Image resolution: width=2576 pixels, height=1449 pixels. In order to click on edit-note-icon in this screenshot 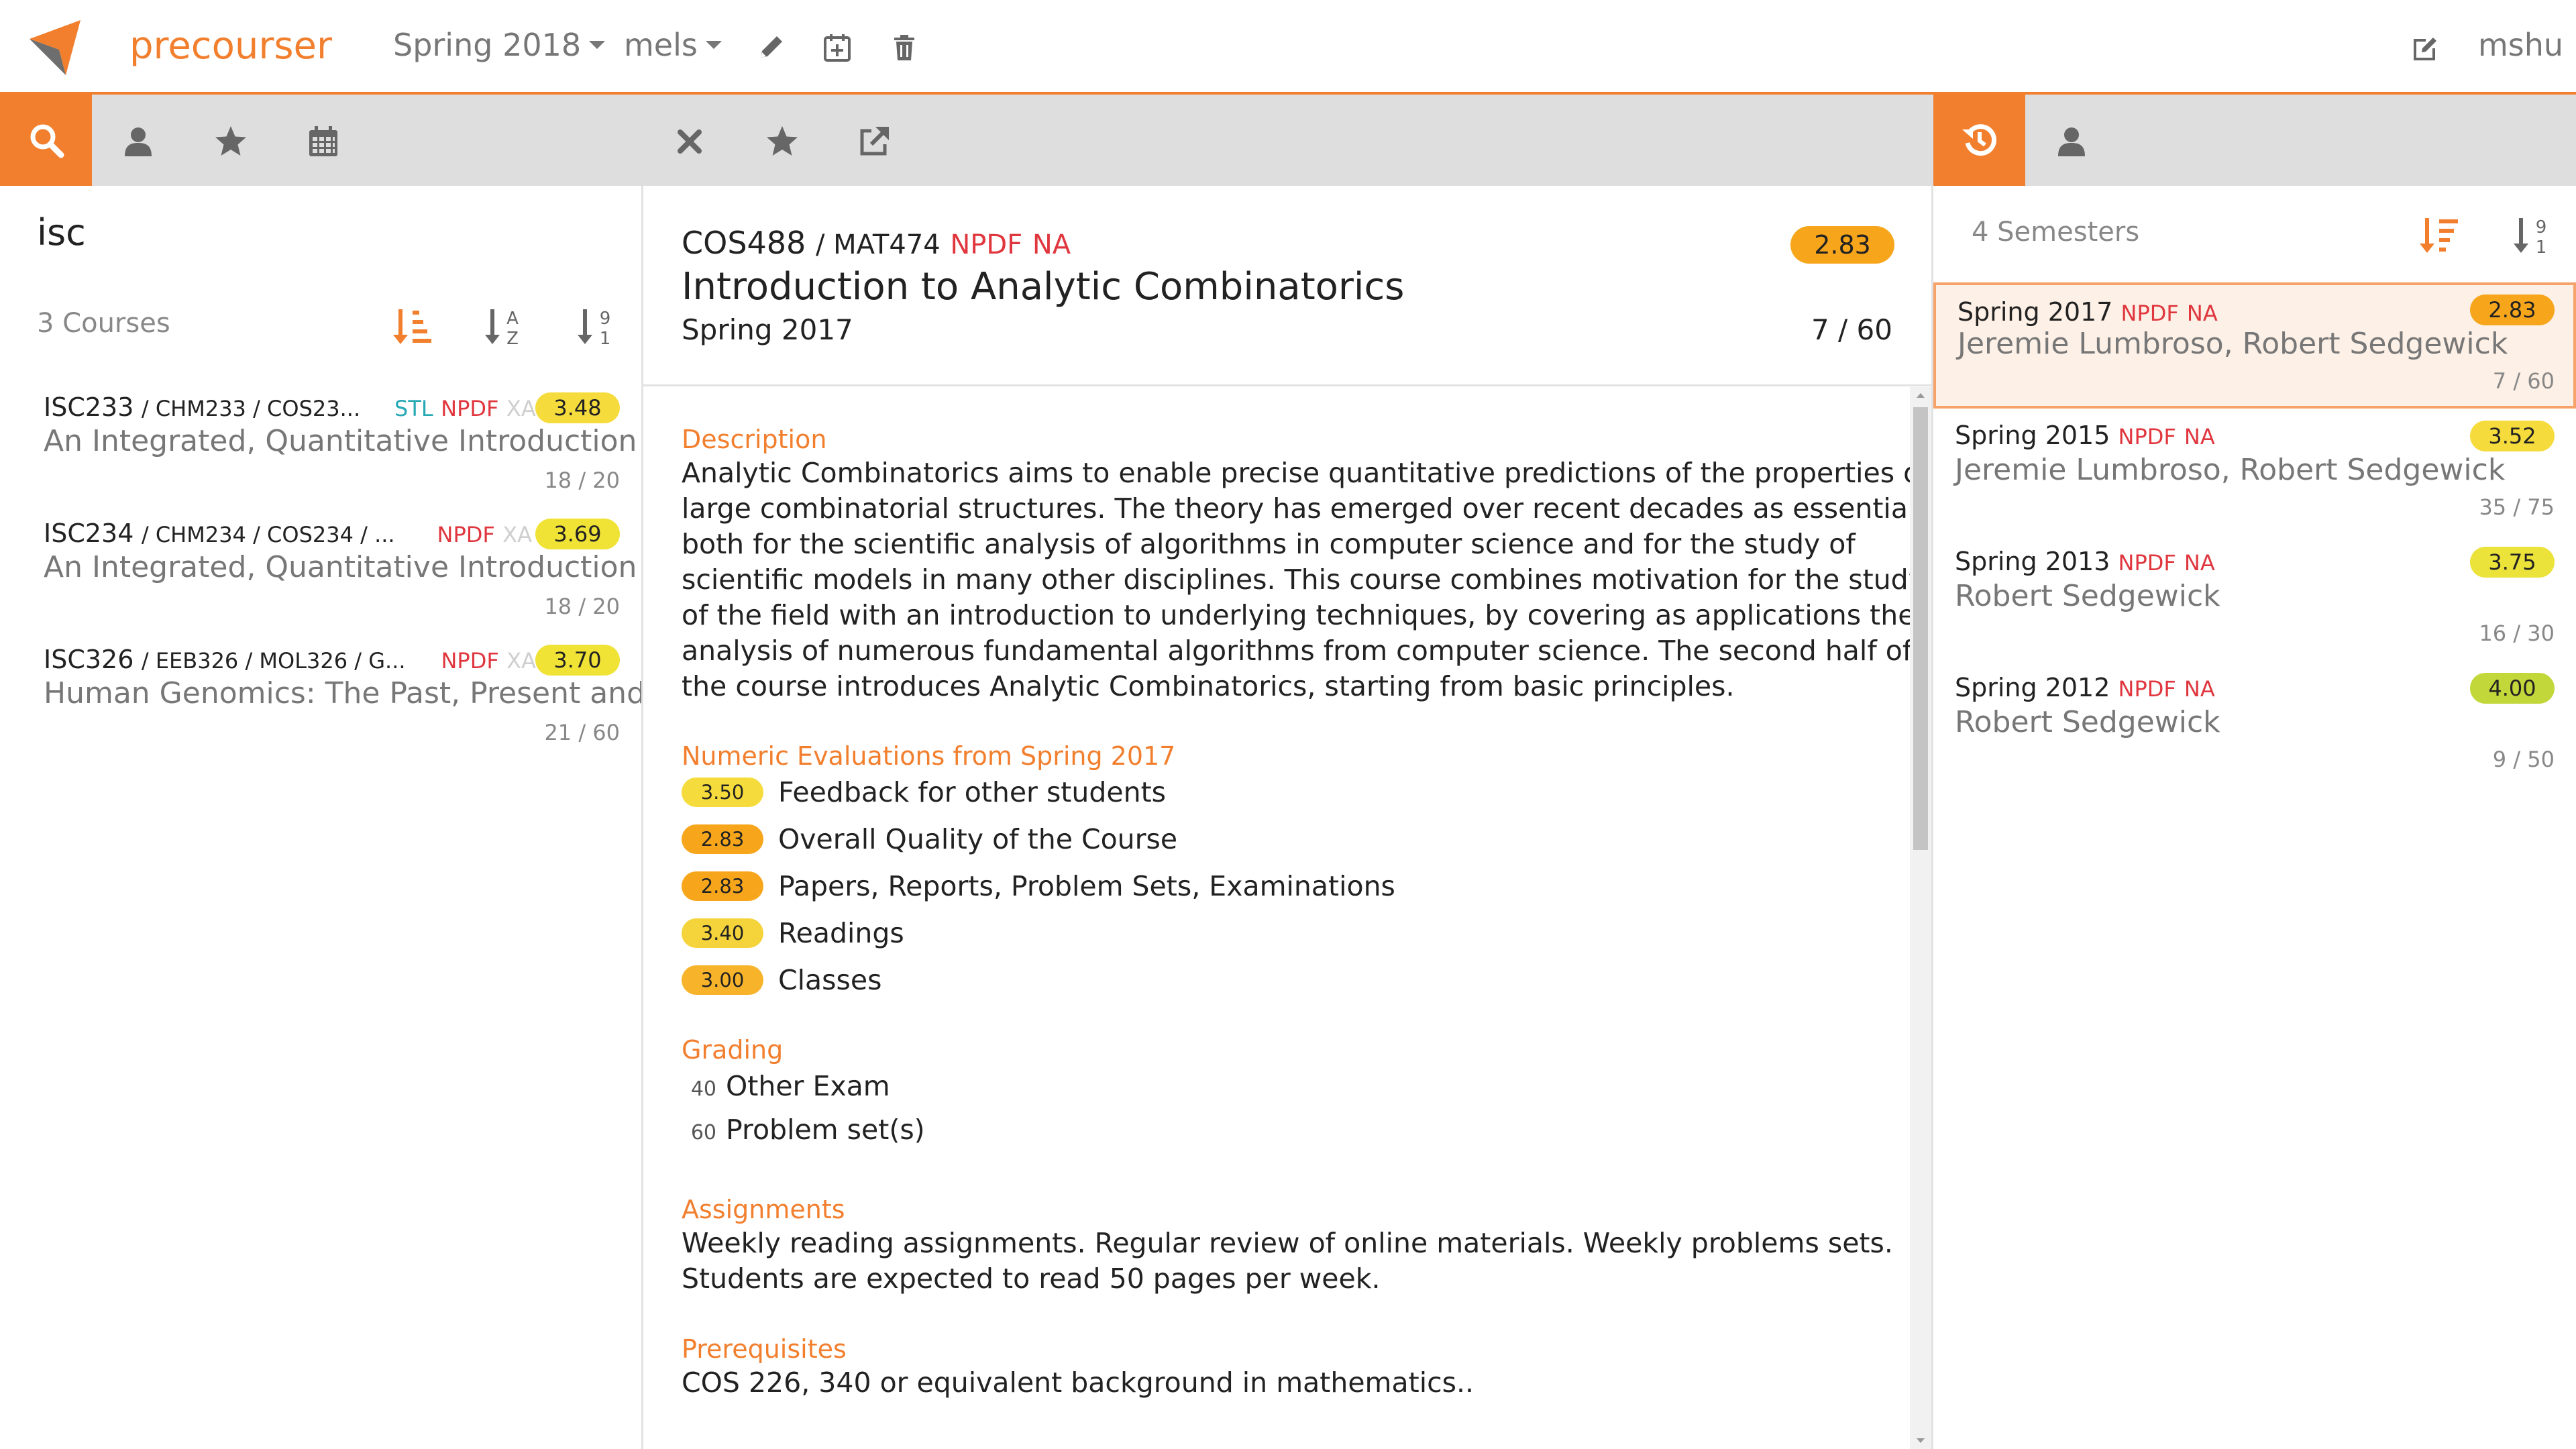, I will do `click(2425, 47)`.